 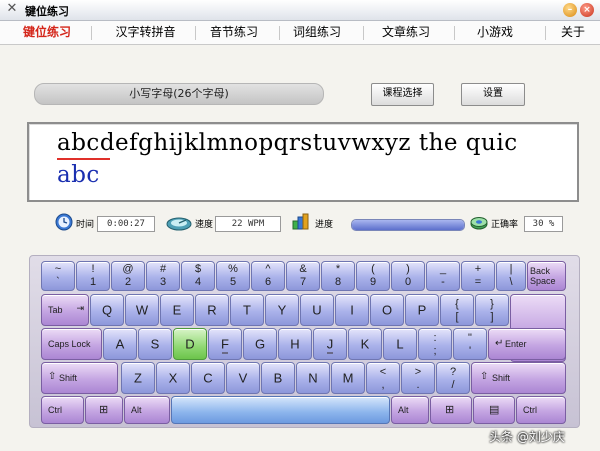 What do you see at coordinates (352, 310) in the screenshot?
I see `key-i: I` at bounding box center [352, 310].